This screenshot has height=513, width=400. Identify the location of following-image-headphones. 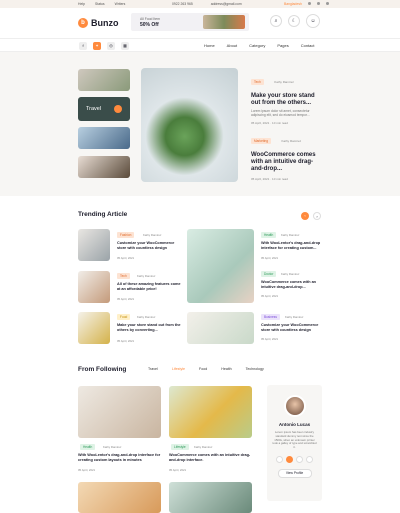
(119, 497).